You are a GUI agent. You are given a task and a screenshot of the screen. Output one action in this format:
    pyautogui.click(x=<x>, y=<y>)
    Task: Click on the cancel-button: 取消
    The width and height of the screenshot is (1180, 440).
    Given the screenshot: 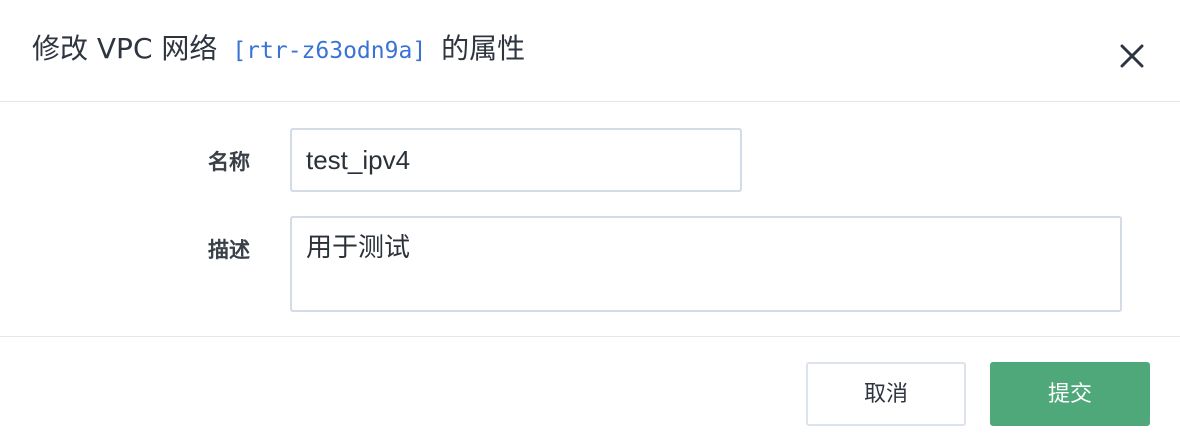 What is the action you would take?
    pyautogui.click(x=886, y=394)
    